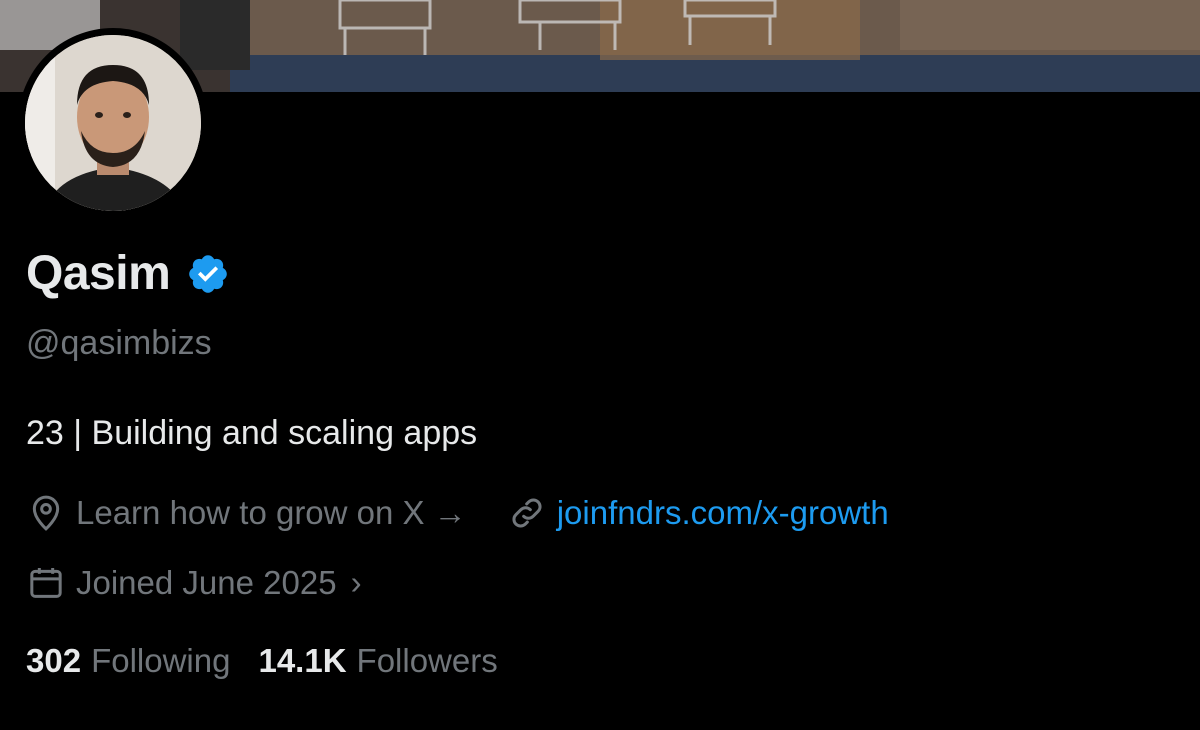  Describe the element at coordinates (527, 513) in the screenshot. I see `link-icon` at that location.